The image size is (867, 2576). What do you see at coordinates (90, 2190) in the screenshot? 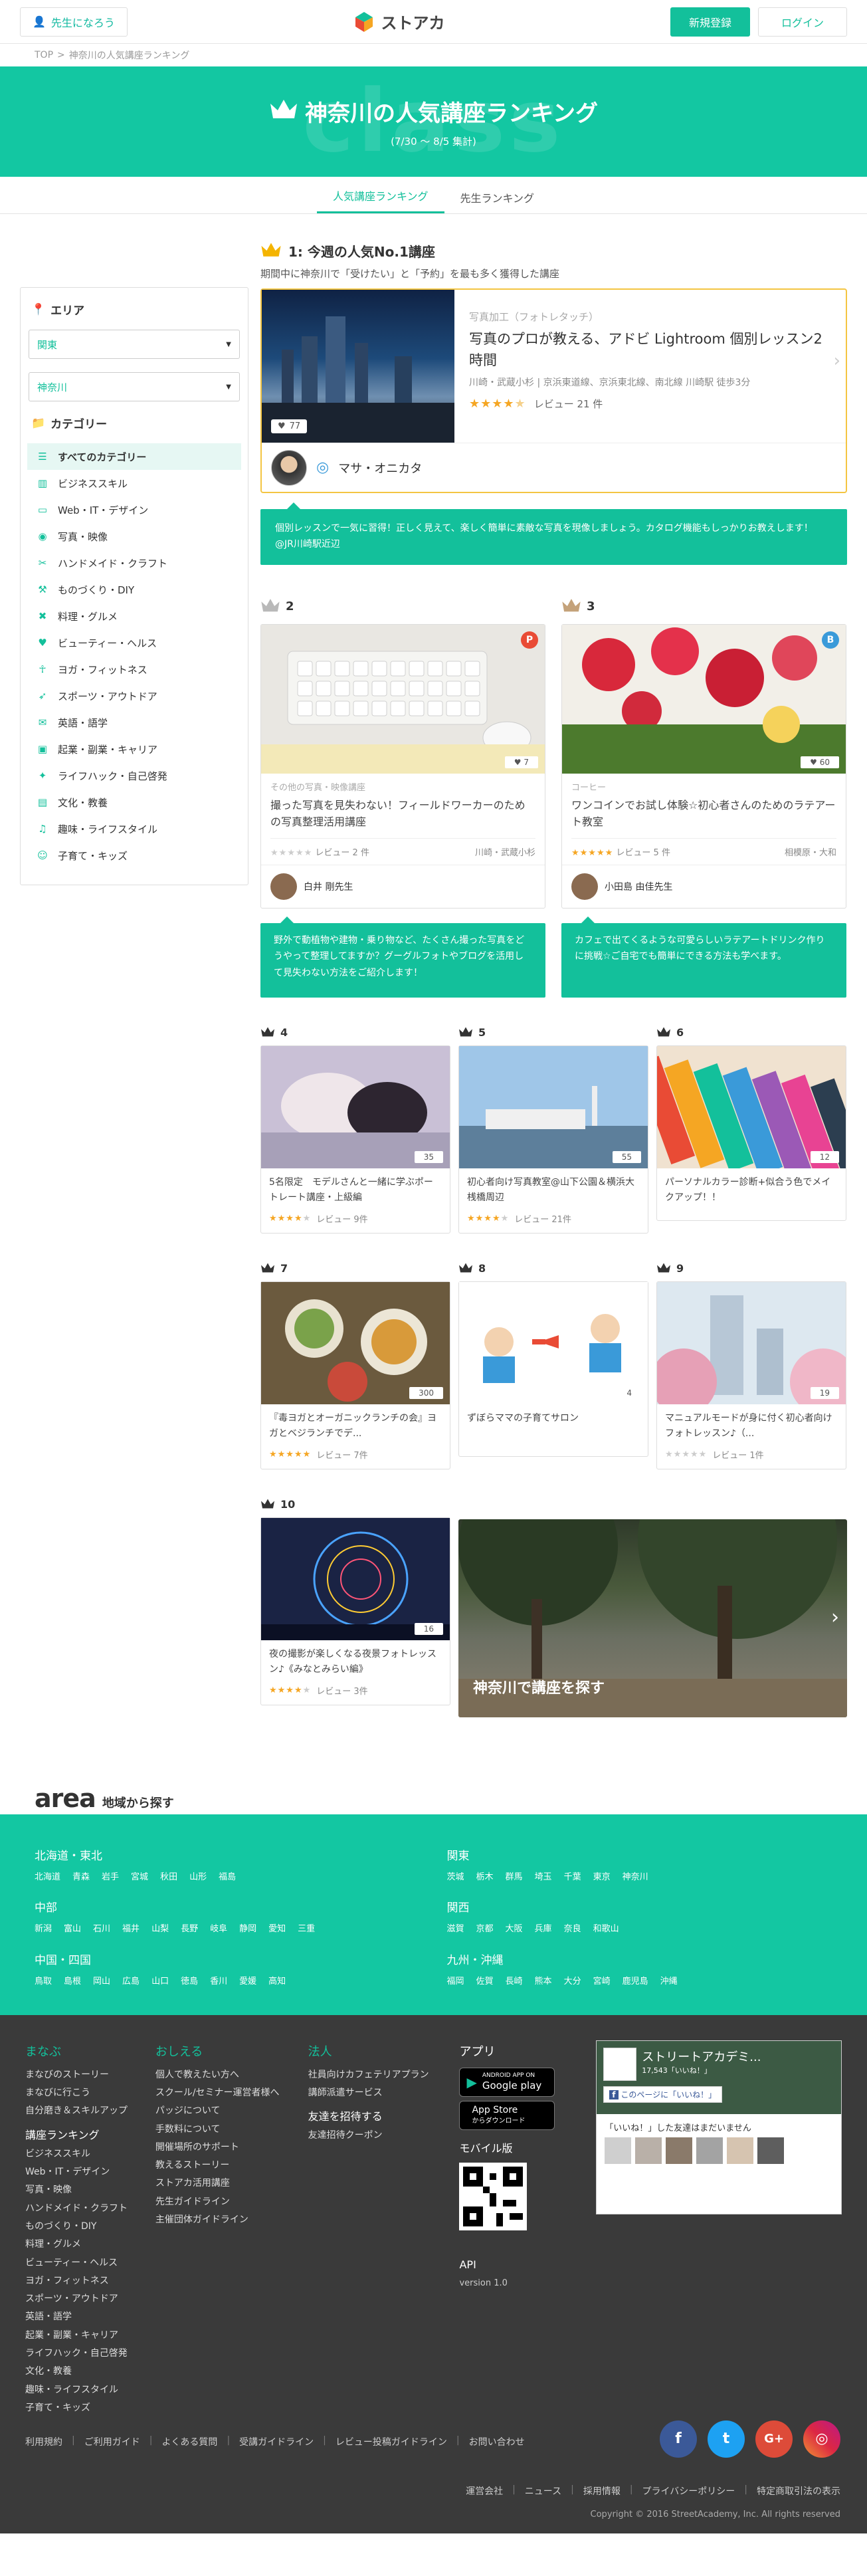
I see `footer-link: 写真・映像` at bounding box center [90, 2190].